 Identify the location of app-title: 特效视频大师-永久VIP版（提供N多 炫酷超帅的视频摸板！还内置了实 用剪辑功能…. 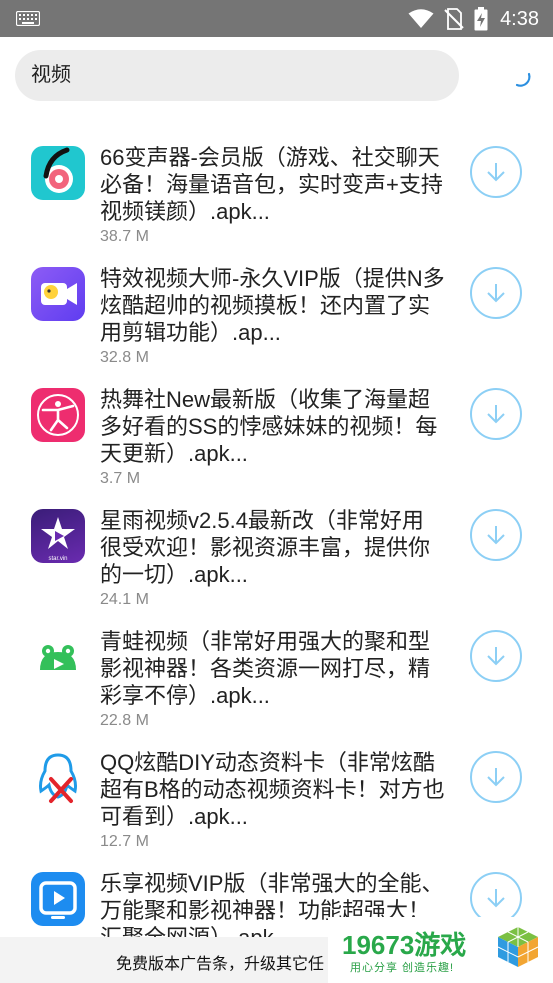
(272, 305).